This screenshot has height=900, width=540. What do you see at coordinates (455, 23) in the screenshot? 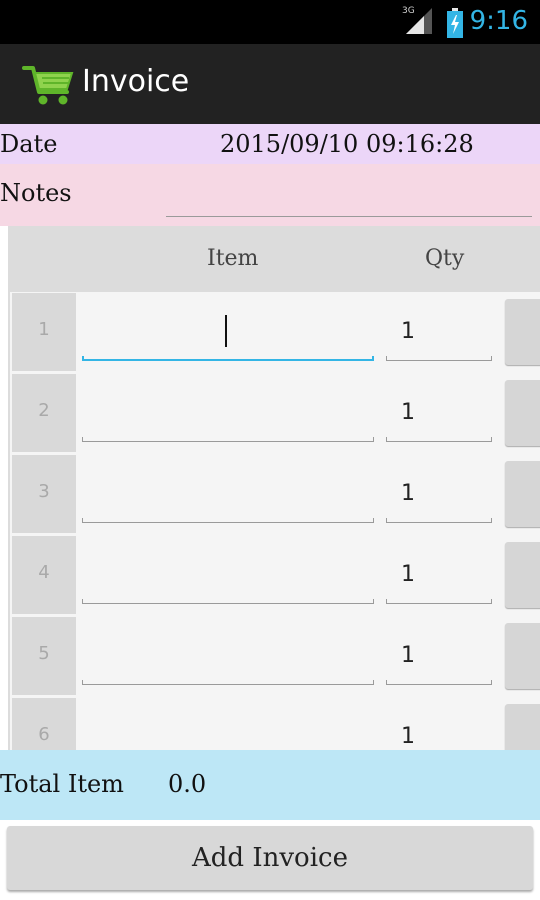
I see `battery-icon` at bounding box center [455, 23].